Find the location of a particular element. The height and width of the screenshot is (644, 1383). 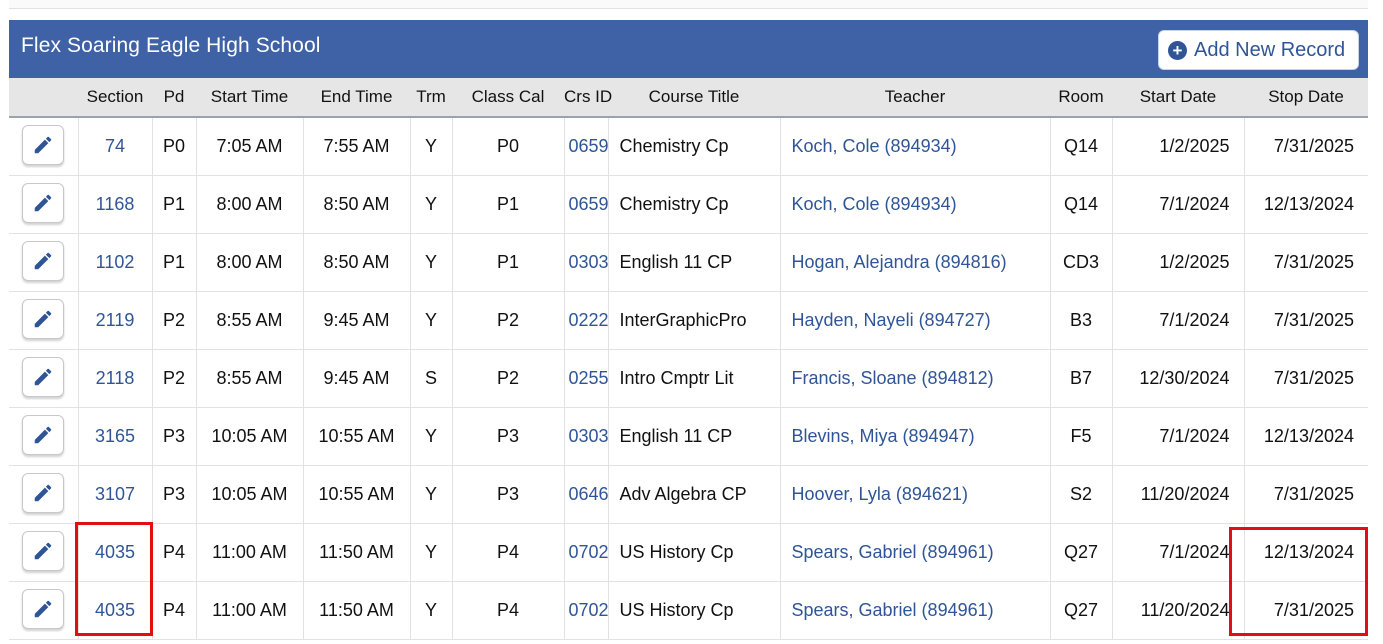

start-time-cell: 7:05 AM is located at coordinates (249, 146).